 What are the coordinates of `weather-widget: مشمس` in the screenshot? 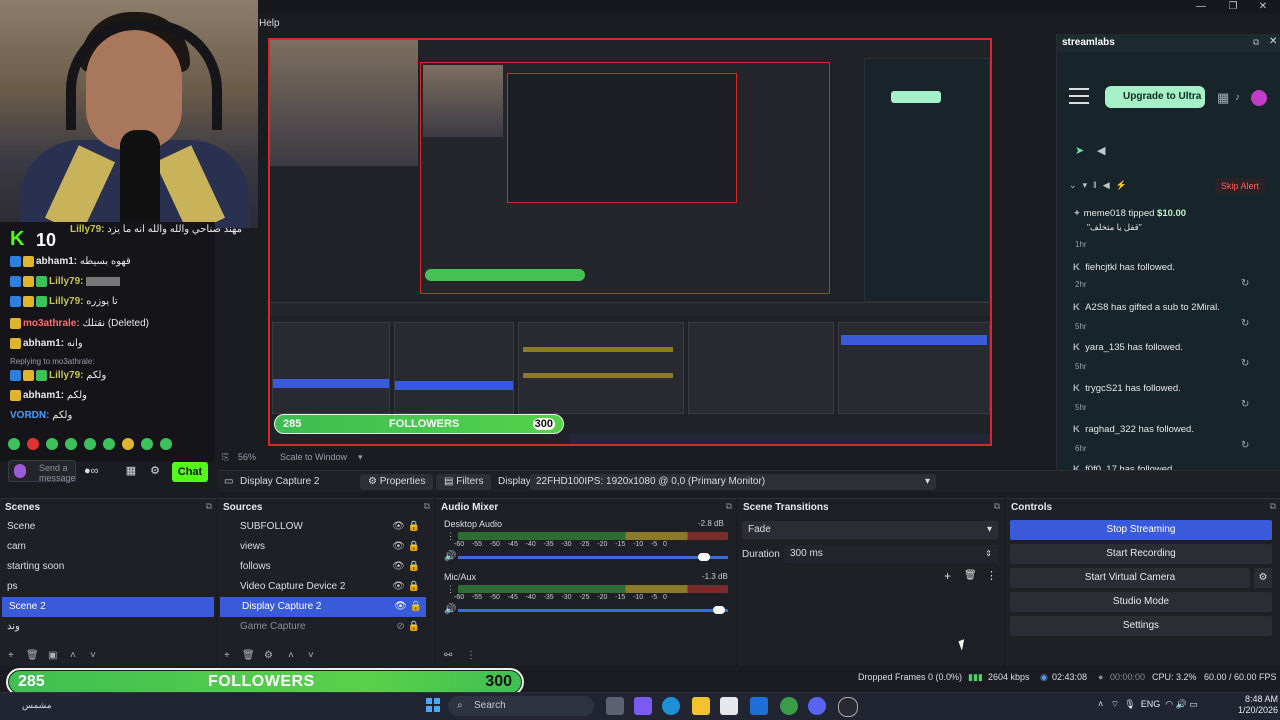 It's located at (37, 705).